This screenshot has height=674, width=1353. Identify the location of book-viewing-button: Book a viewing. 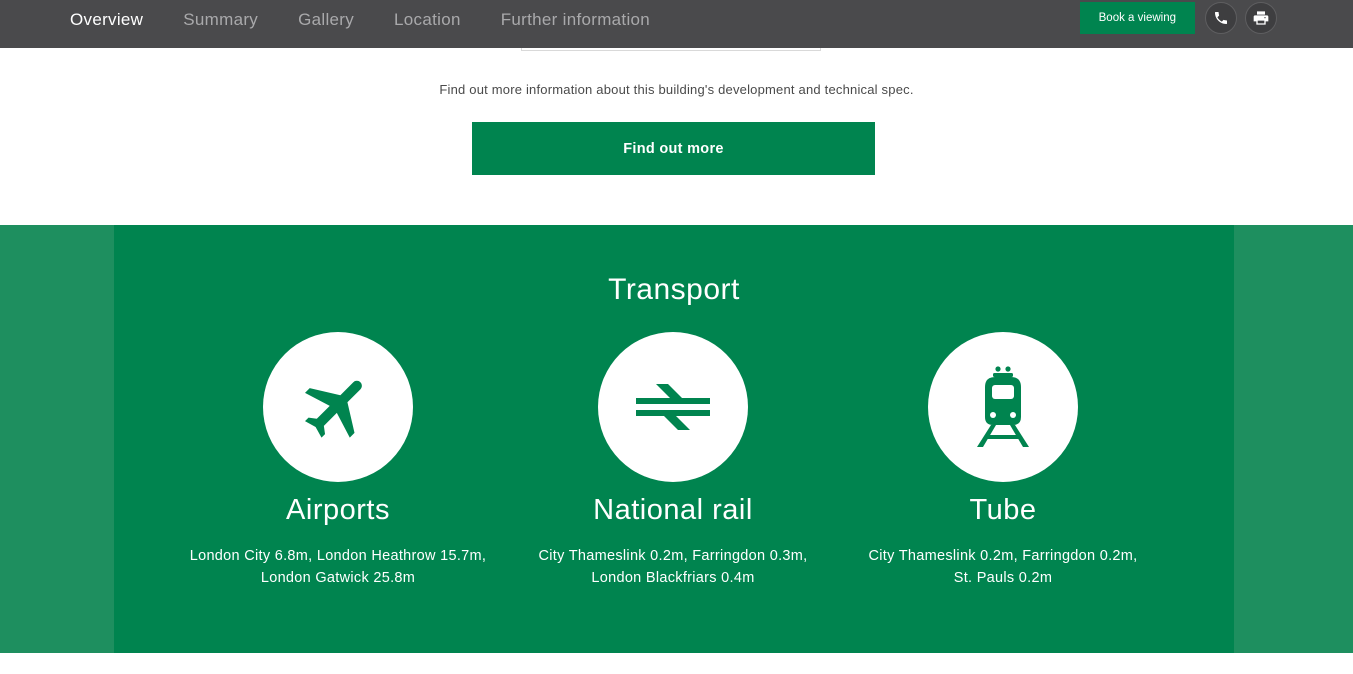
(1137, 18).